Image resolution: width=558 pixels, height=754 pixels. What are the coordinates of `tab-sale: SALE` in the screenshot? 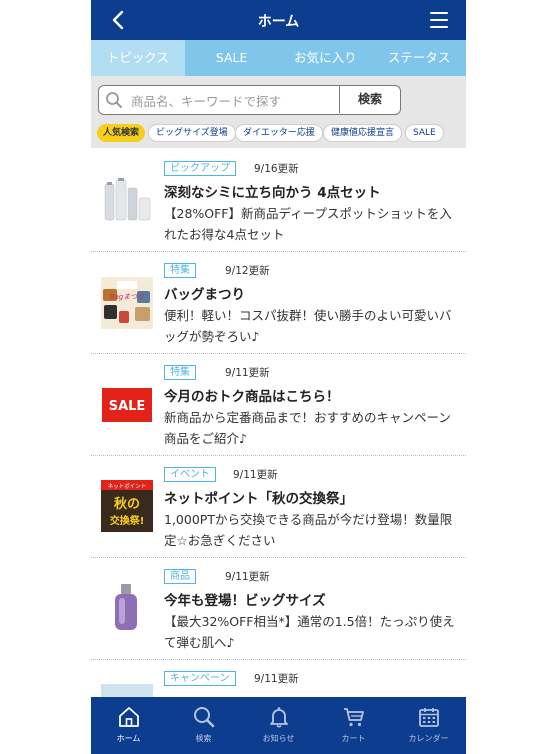 It's located at (232, 58).